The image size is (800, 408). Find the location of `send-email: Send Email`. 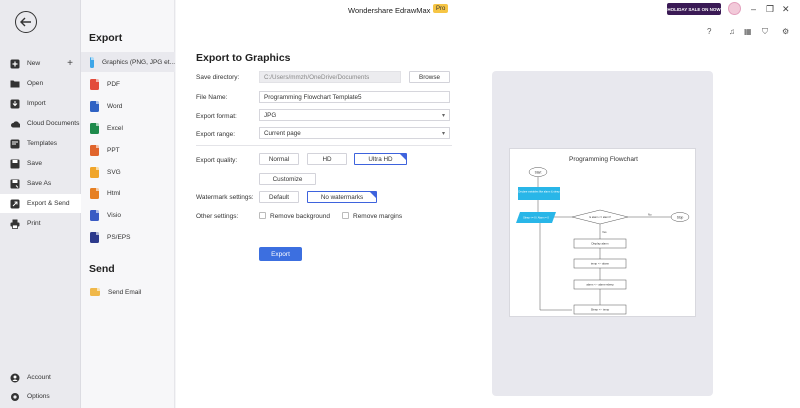

send-email: Send Email is located at coordinates (128, 292).